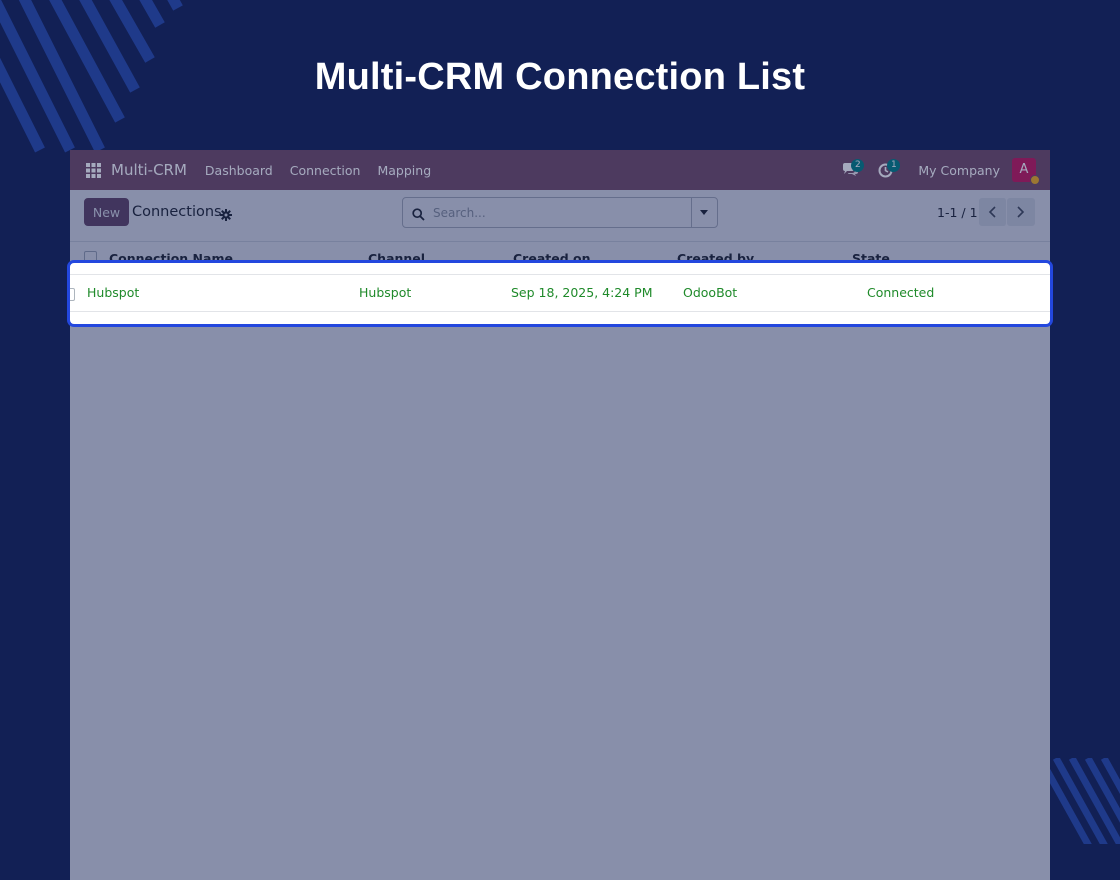 The height and width of the screenshot is (880, 1120). What do you see at coordinates (560, 77) in the screenshot?
I see `page-title: Multi-CRM Connection List` at bounding box center [560, 77].